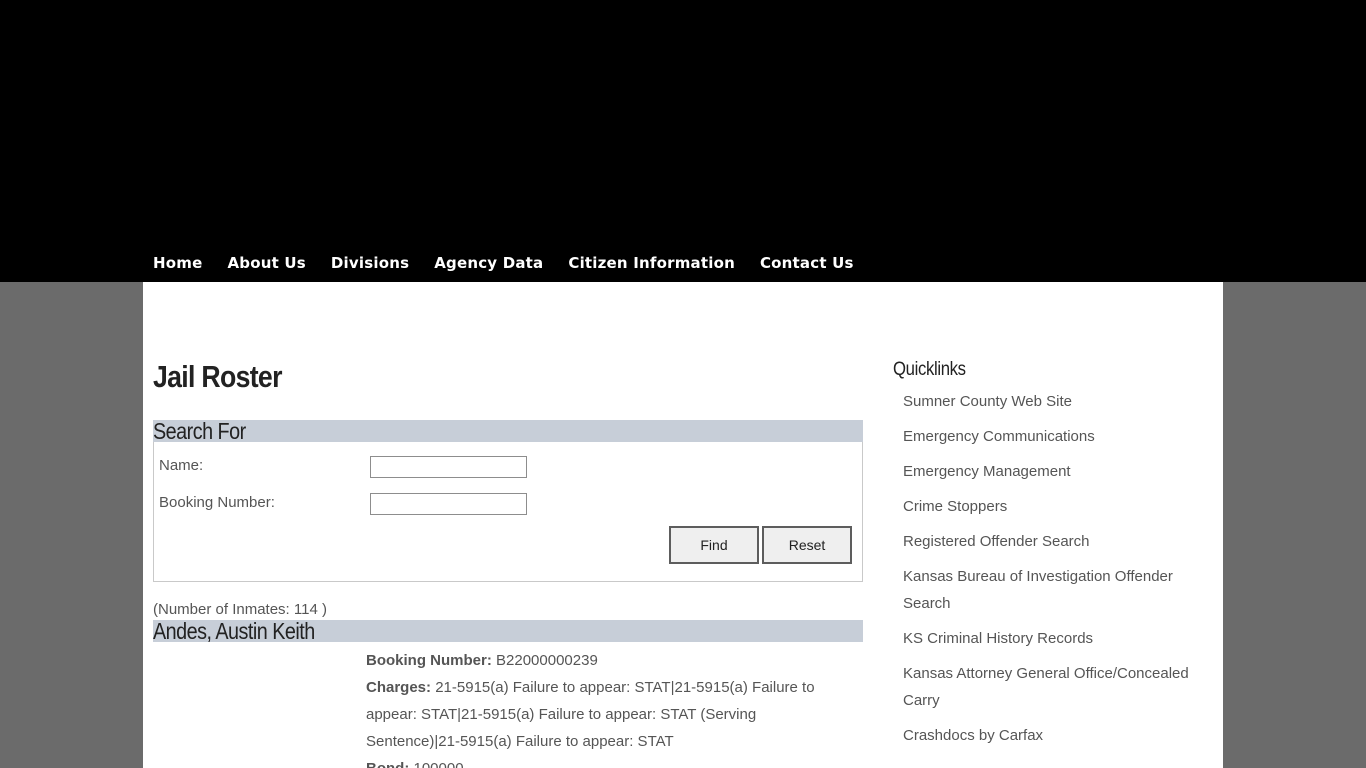  Describe the element at coordinates (1055, 642) in the screenshot. I see `quicklink-ks-criminal-history: KS Criminal History Records` at that location.